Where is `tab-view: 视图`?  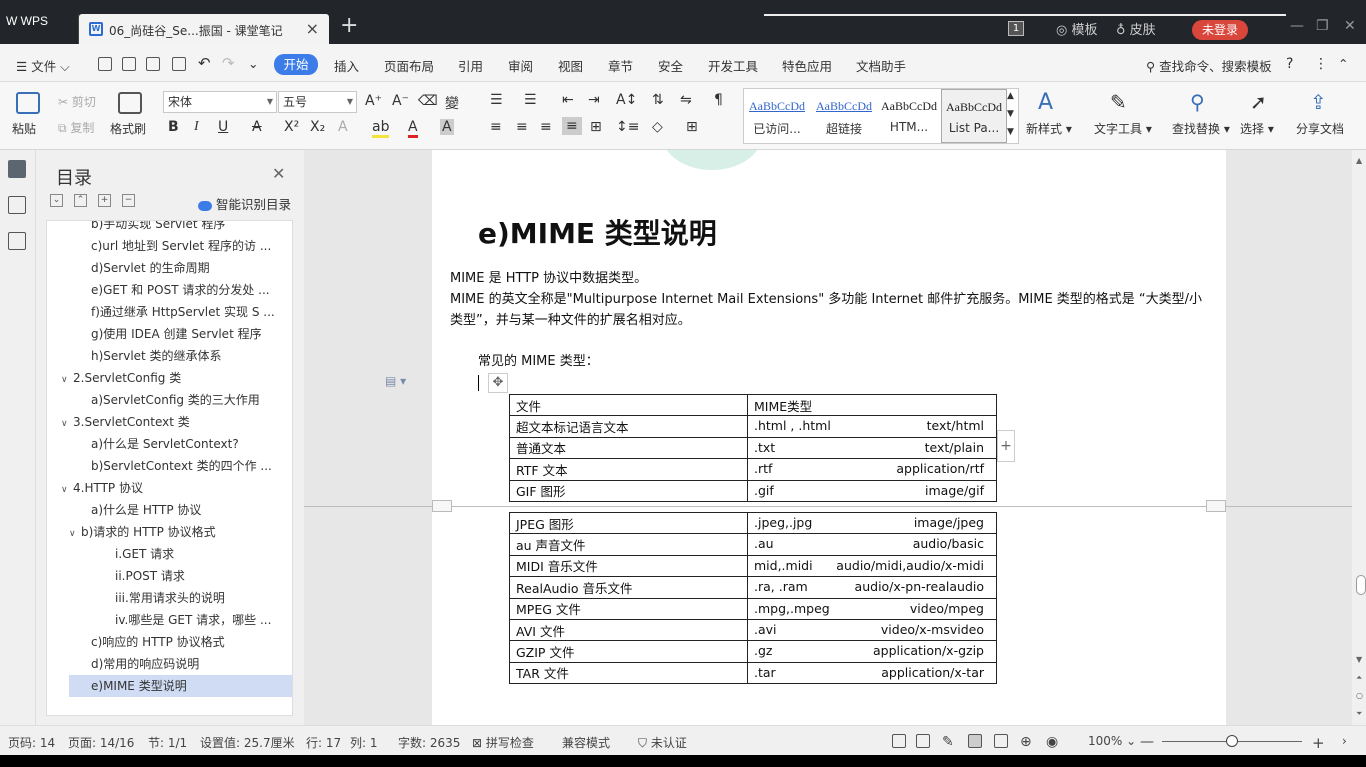 tab-view: 视图 is located at coordinates (570, 65).